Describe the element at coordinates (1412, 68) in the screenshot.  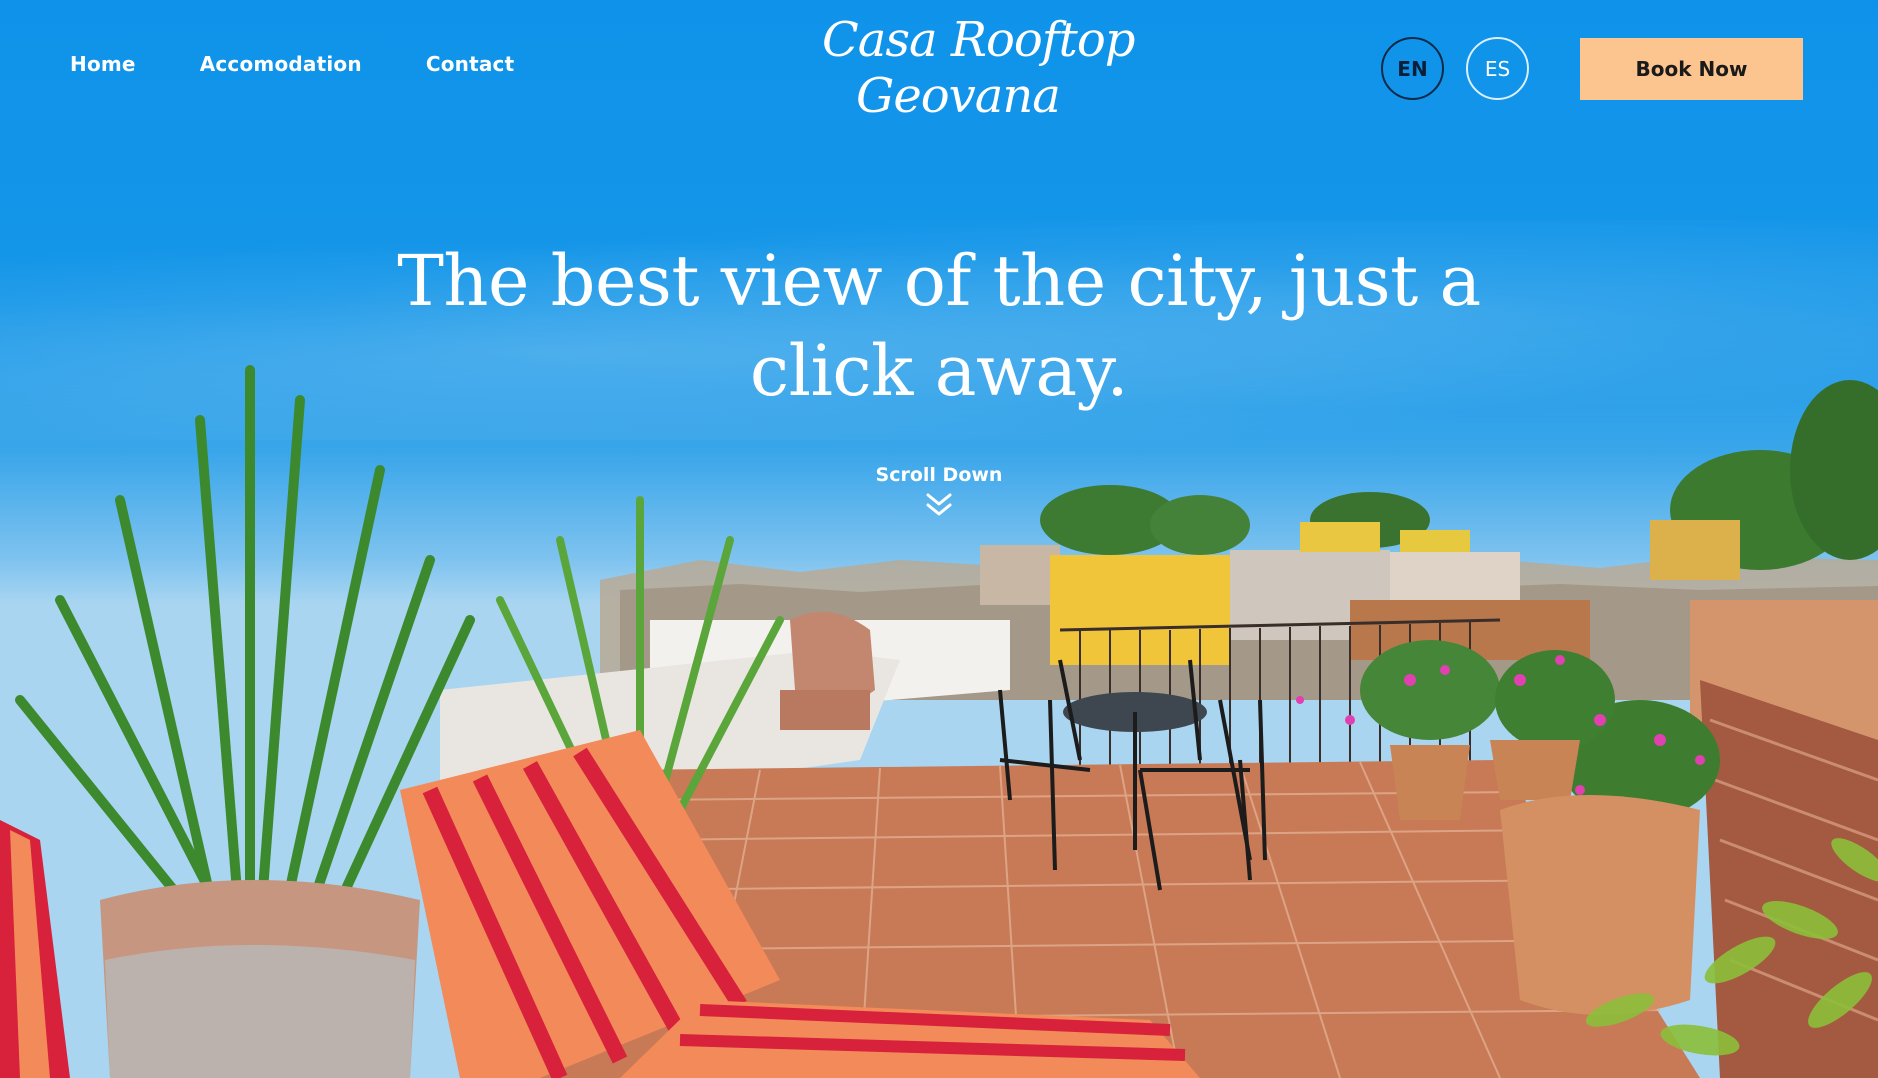
I see `language-en-button: EN` at that location.